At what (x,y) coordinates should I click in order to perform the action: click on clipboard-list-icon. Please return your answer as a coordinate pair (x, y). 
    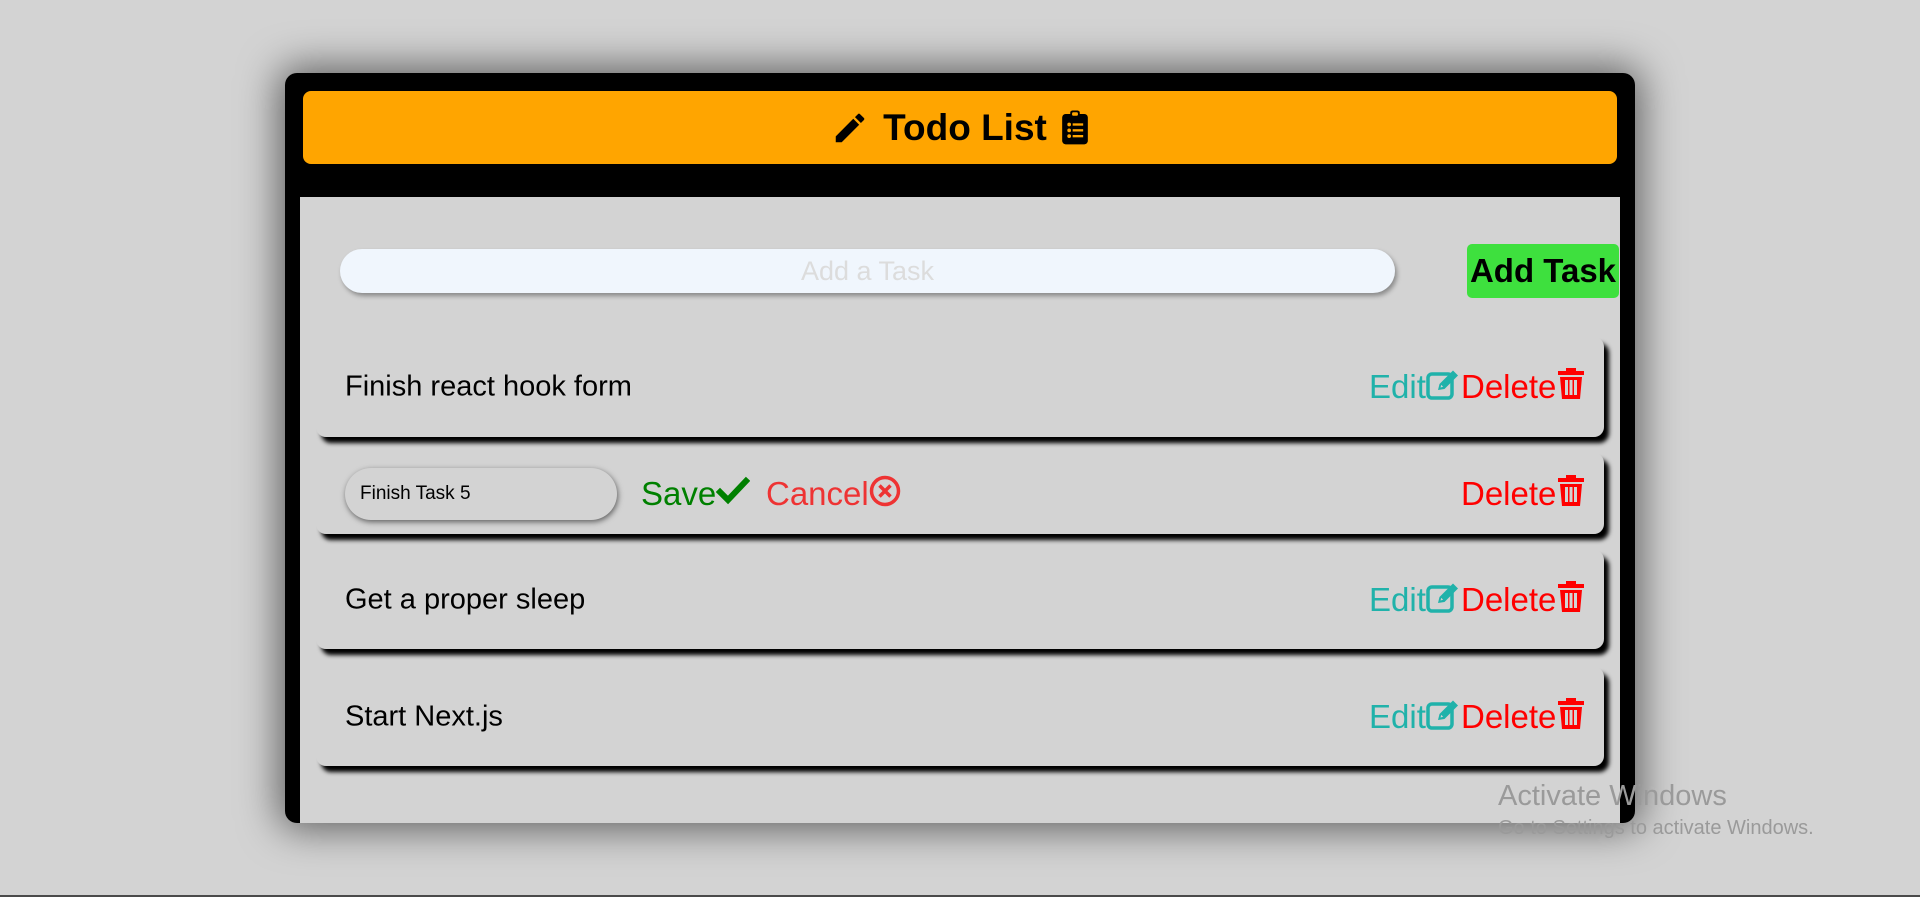
    Looking at the image, I should click on (1075, 128).